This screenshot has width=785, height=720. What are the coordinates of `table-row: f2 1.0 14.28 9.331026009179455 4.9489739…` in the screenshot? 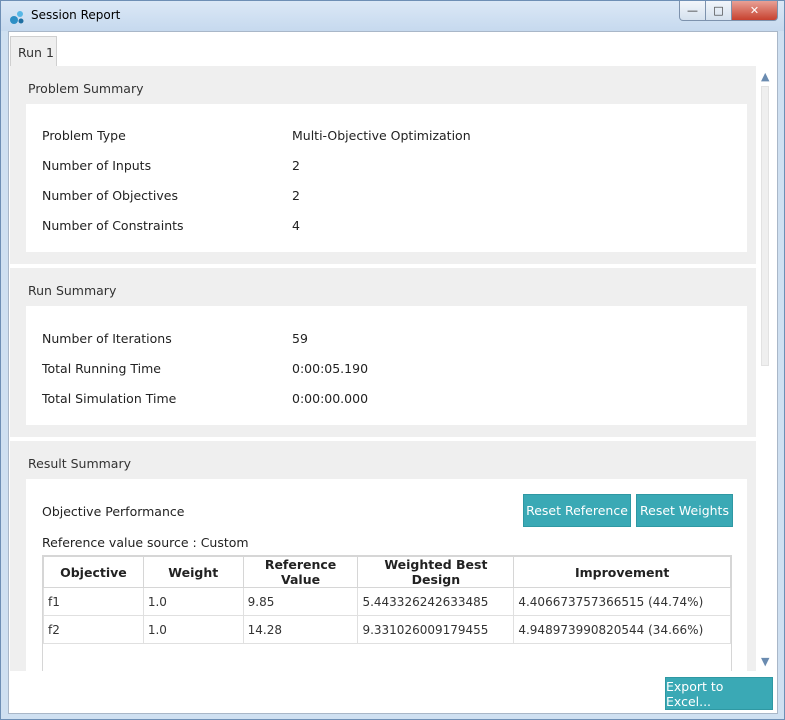 It's located at (387, 629).